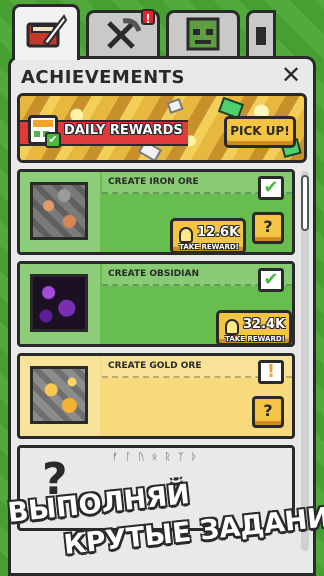  Describe the element at coordinates (103, 77) in the screenshot. I see `panel-title: ACHIEVEMENTS` at that location.